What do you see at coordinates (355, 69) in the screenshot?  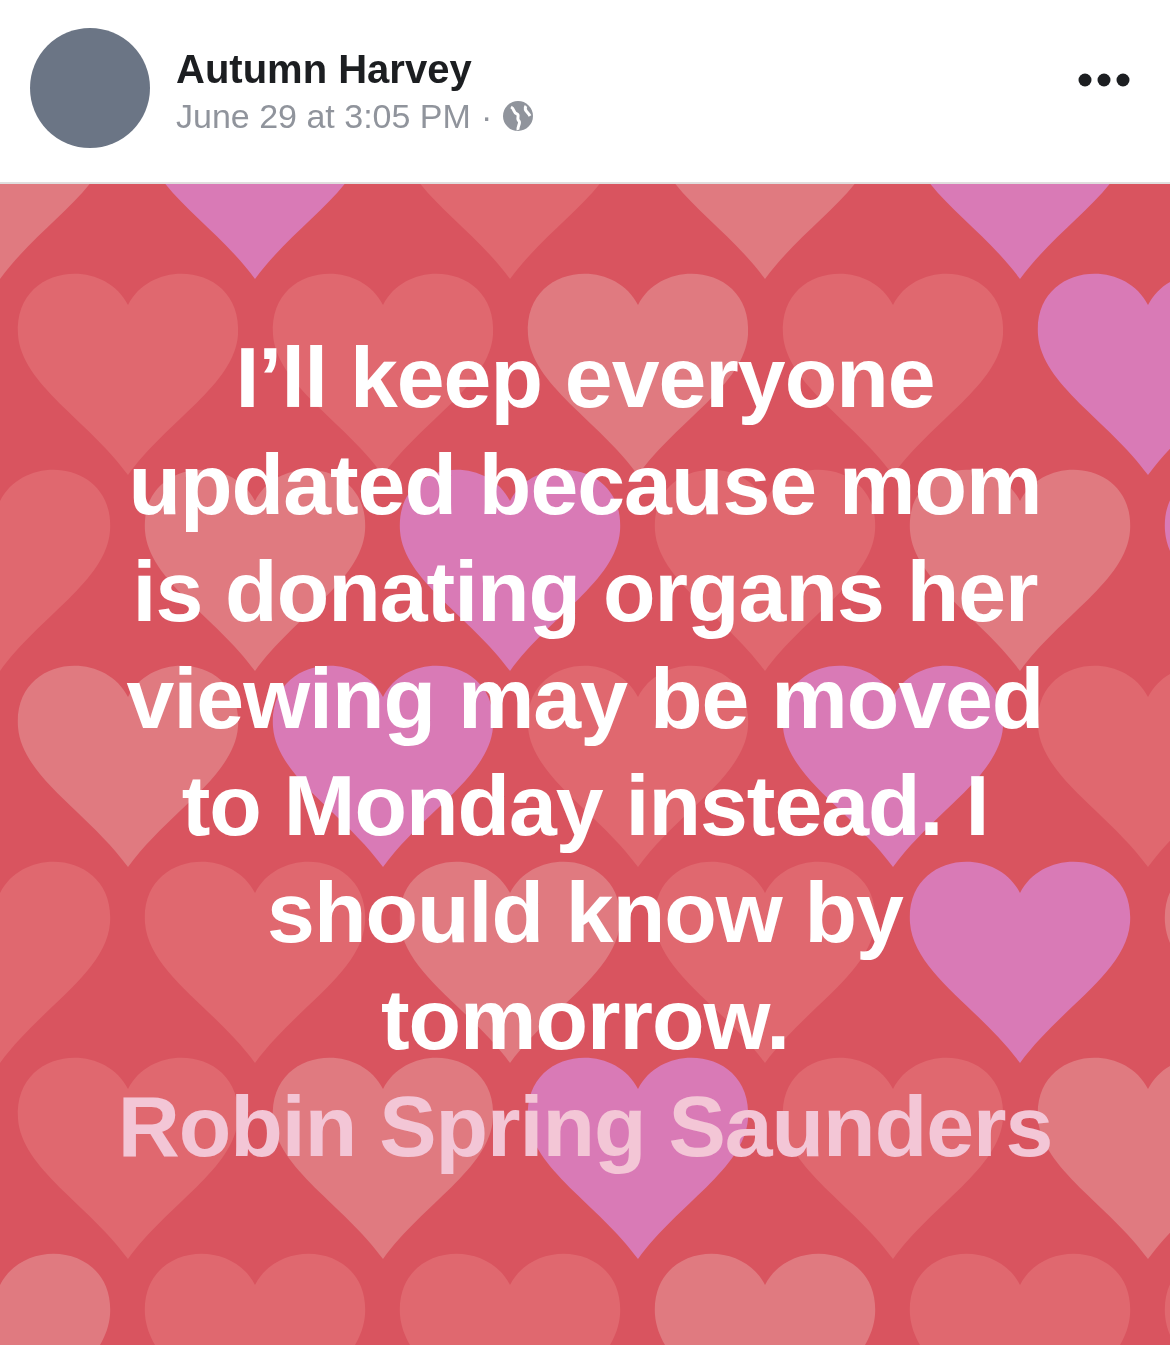 I see `author-name: Autumn Harvey` at bounding box center [355, 69].